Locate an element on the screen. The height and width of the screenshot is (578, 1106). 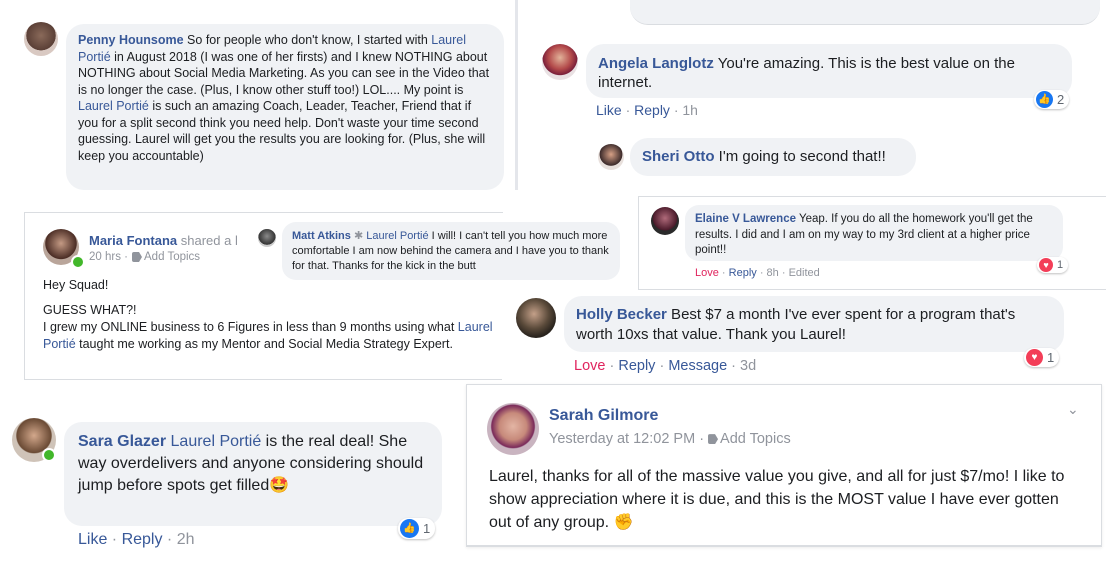
reaction-number: 2 is located at coordinates (1061, 99).